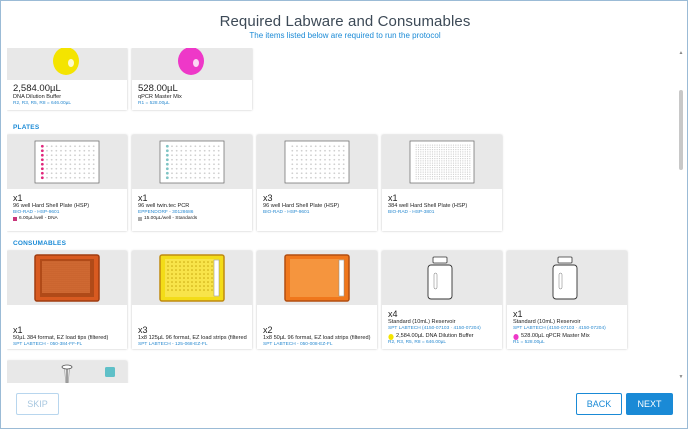 Image resolution: width=688 pixels, height=429 pixels. What do you see at coordinates (192, 79) in the screenshot?
I see `reagent-card: 528.00µL qPCR Master Mix R1 = 528.00µL` at bounding box center [192, 79].